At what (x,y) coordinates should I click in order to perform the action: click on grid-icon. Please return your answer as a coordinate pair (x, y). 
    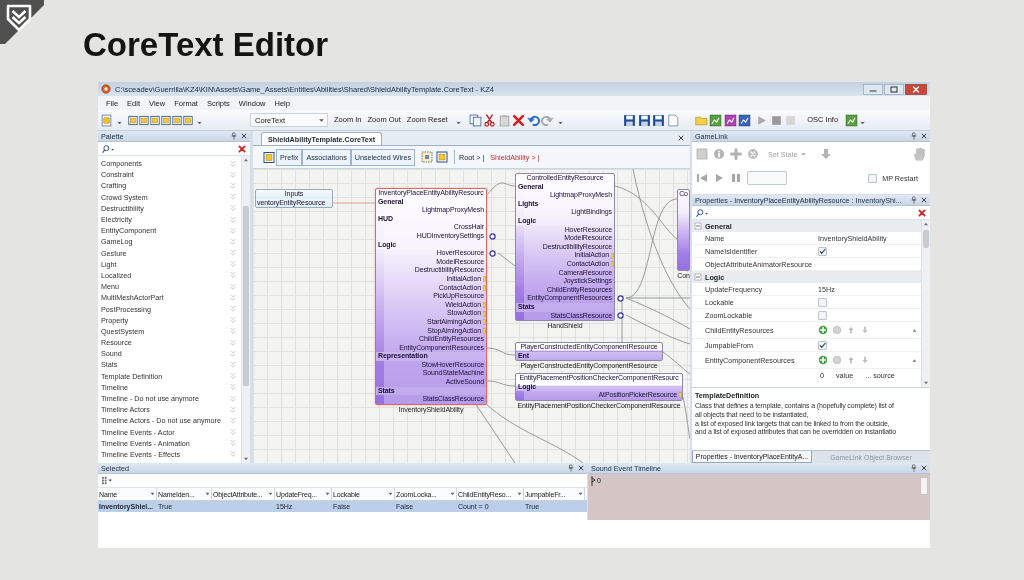
    Looking at the image, I should click on (107, 480).